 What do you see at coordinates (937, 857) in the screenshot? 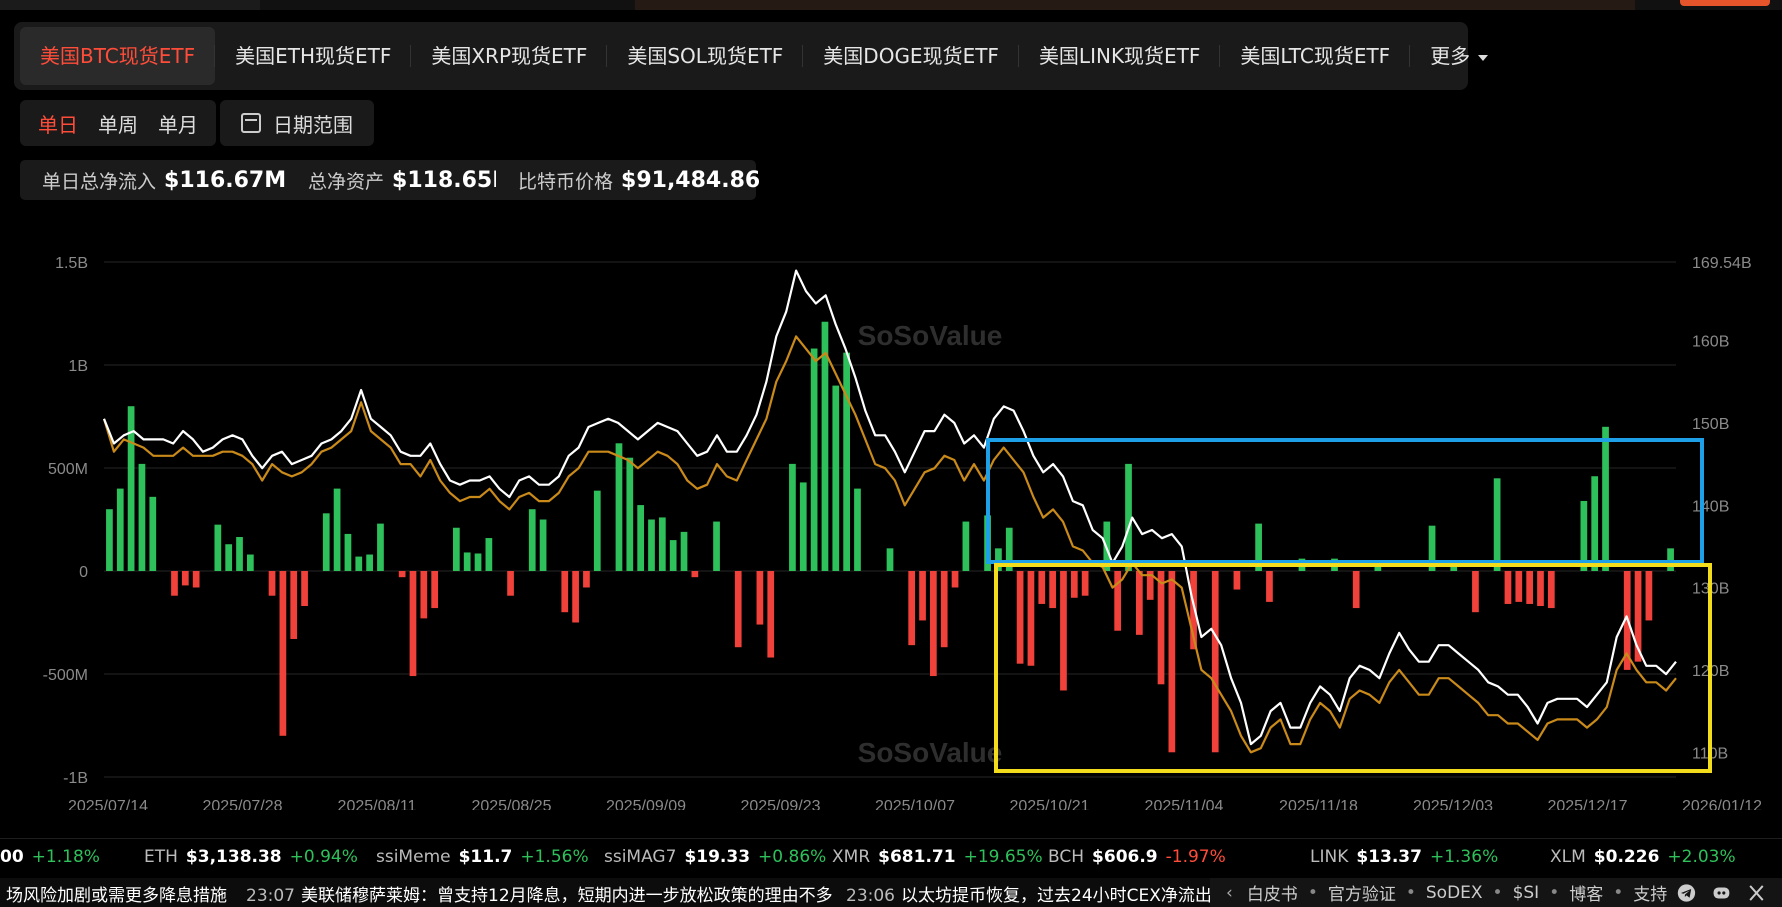
I see `ticker-item: XMR $681.71 +19.65%` at bounding box center [937, 857].